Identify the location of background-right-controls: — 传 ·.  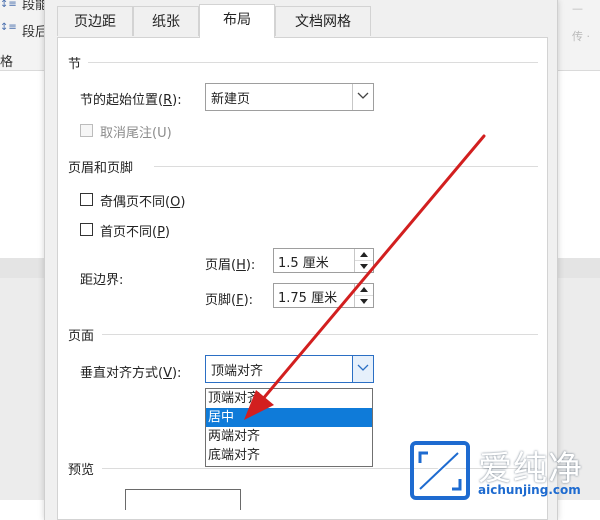
(580, 25).